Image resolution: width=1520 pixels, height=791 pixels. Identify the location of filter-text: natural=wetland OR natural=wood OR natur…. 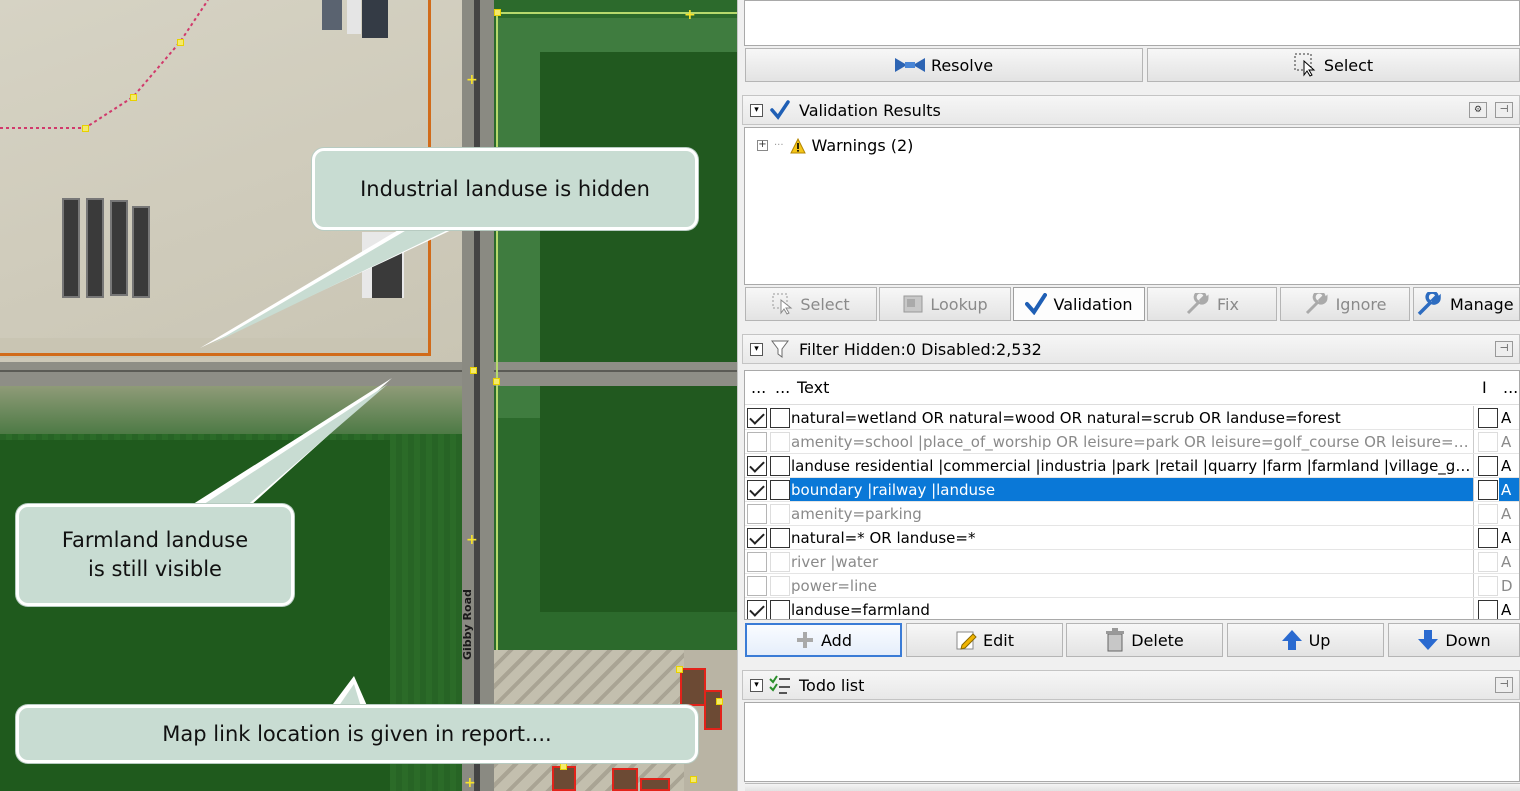
(1132, 418).